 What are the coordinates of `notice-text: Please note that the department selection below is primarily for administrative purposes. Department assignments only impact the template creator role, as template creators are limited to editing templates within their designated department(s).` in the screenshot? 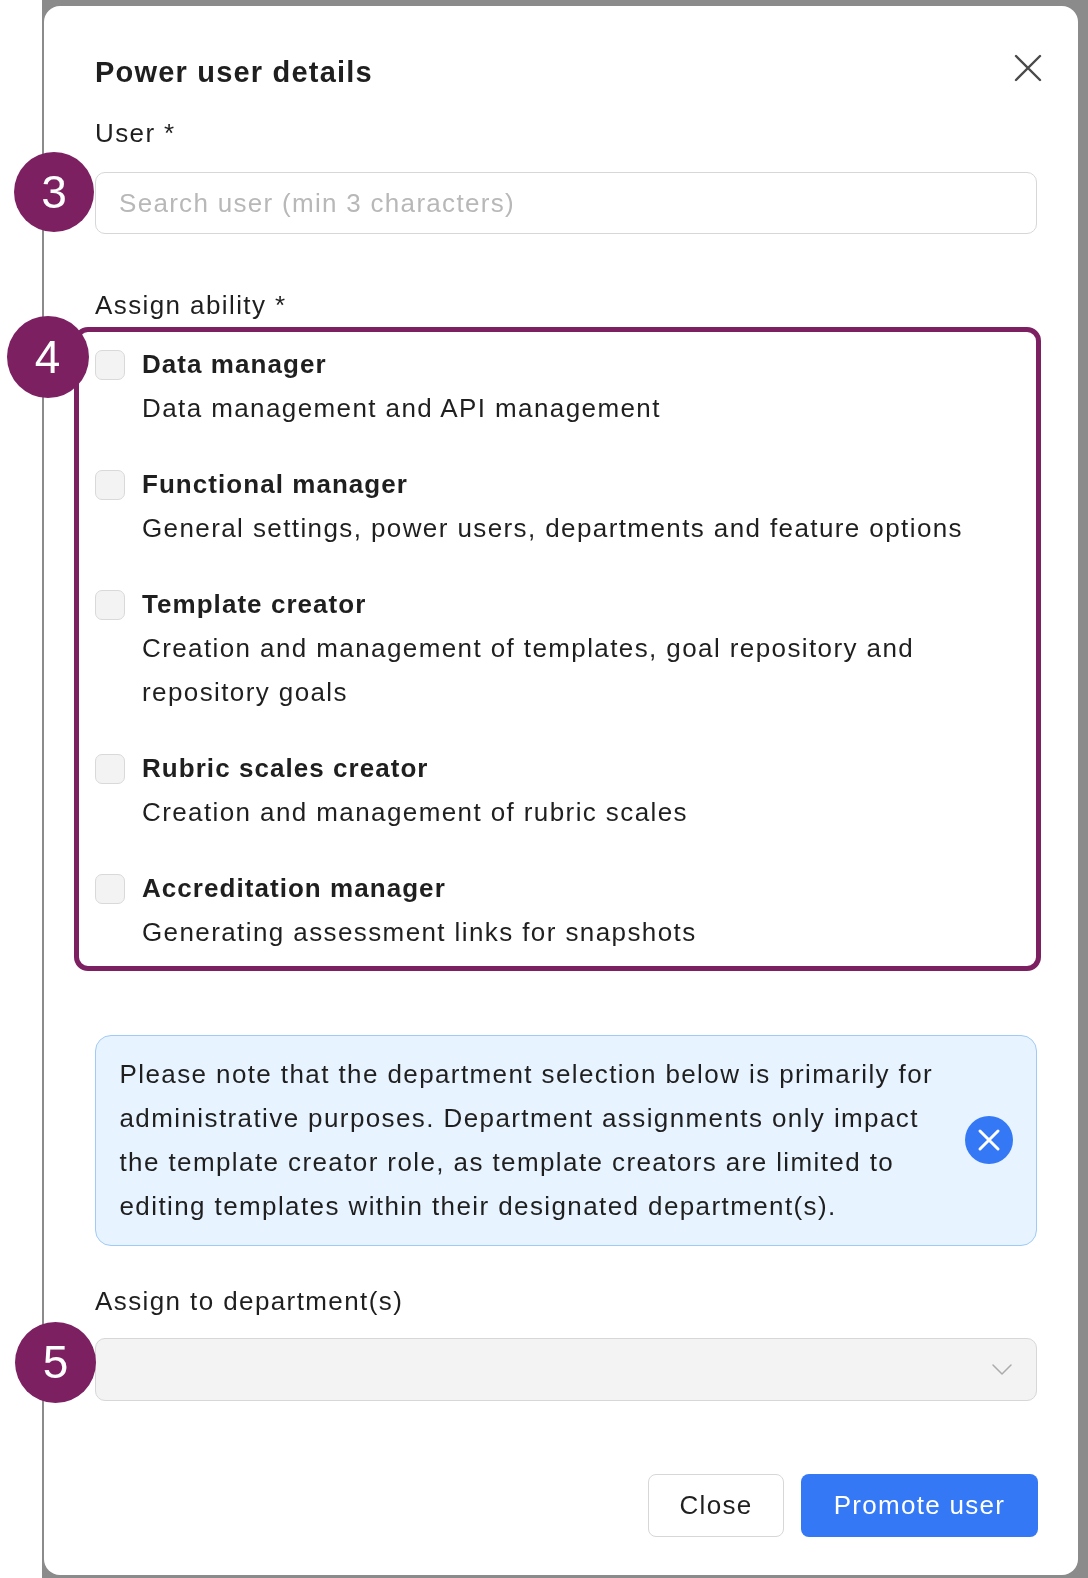 It's located at (527, 1140).